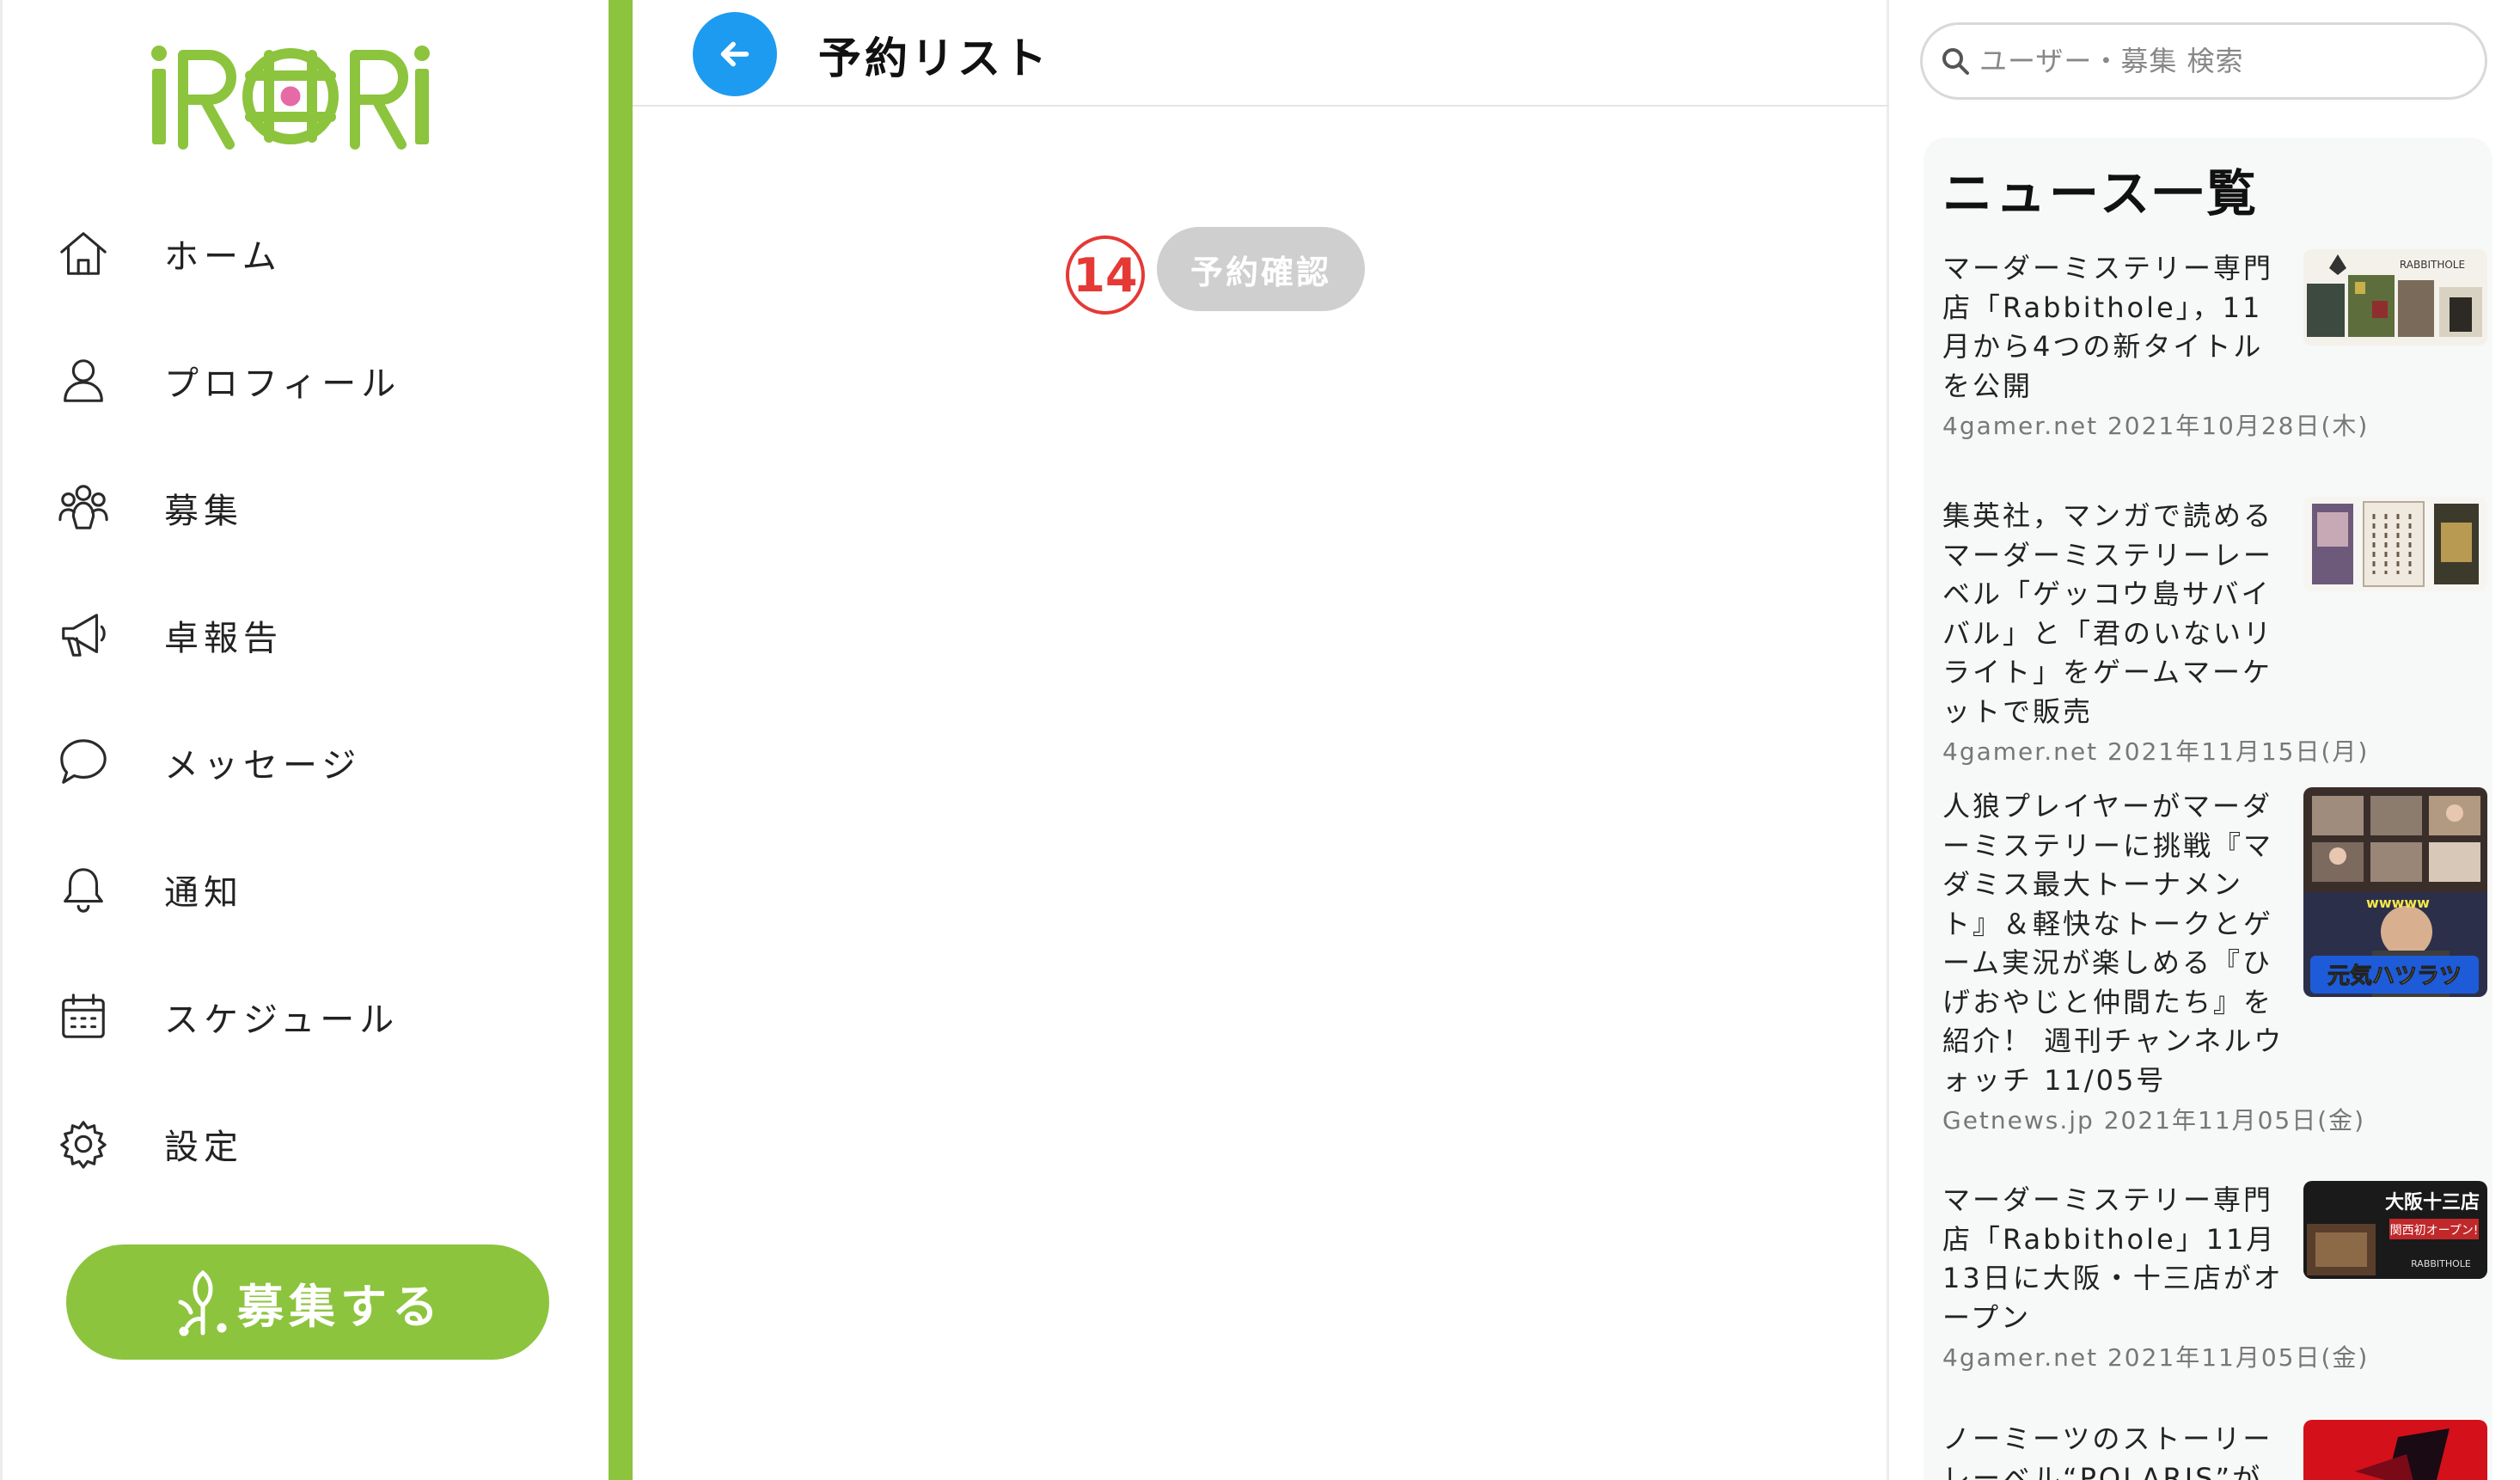 This screenshot has height=1480, width=2520. I want to click on news-headline: ノーミーツのストーリーレーベル“POLARIS”が, so click(2107, 1451).